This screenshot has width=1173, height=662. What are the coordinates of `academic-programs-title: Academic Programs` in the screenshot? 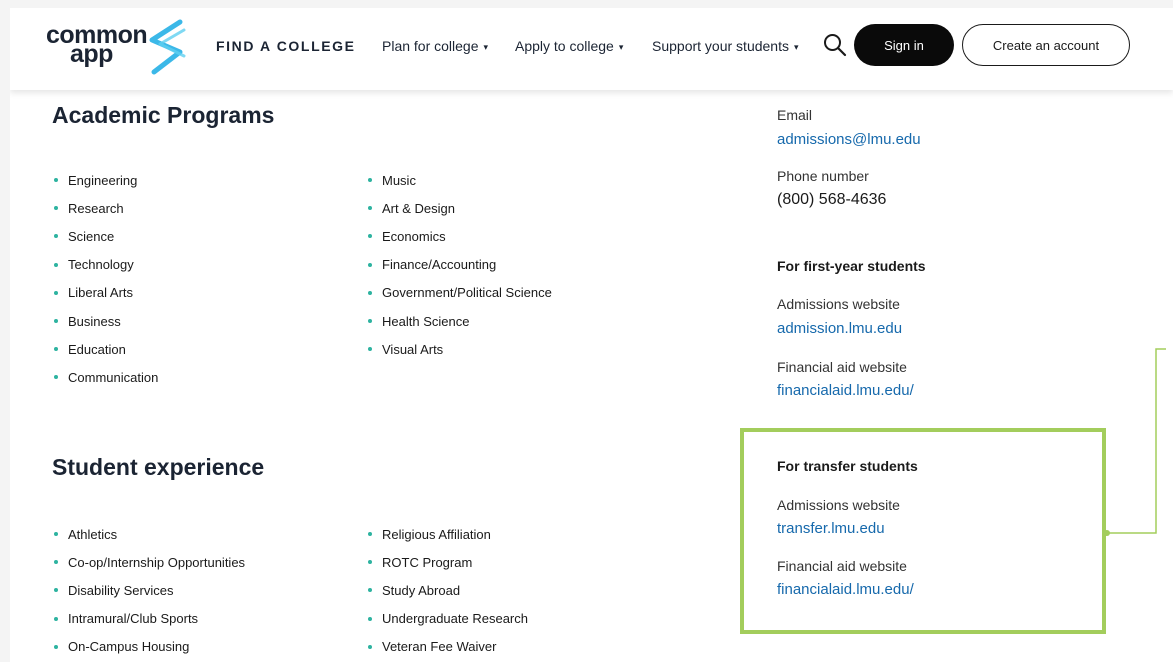 It's located at (163, 115).